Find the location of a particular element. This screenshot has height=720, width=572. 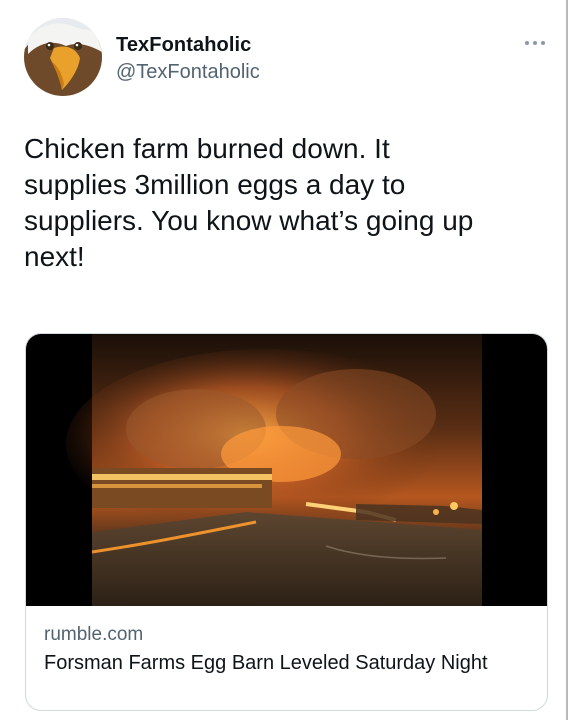

window-edge is located at coordinates (567, 360).